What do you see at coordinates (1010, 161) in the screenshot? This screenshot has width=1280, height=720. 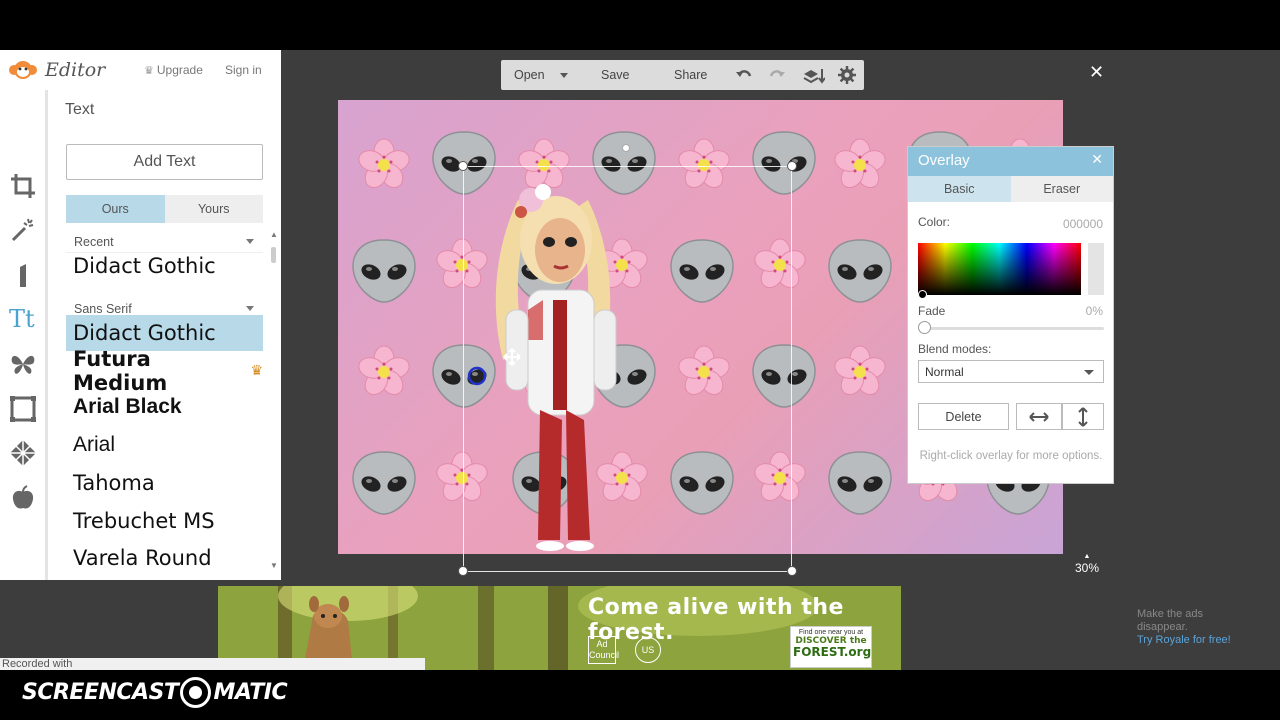 I see `overlay-panel-header: Overlay ✕` at bounding box center [1010, 161].